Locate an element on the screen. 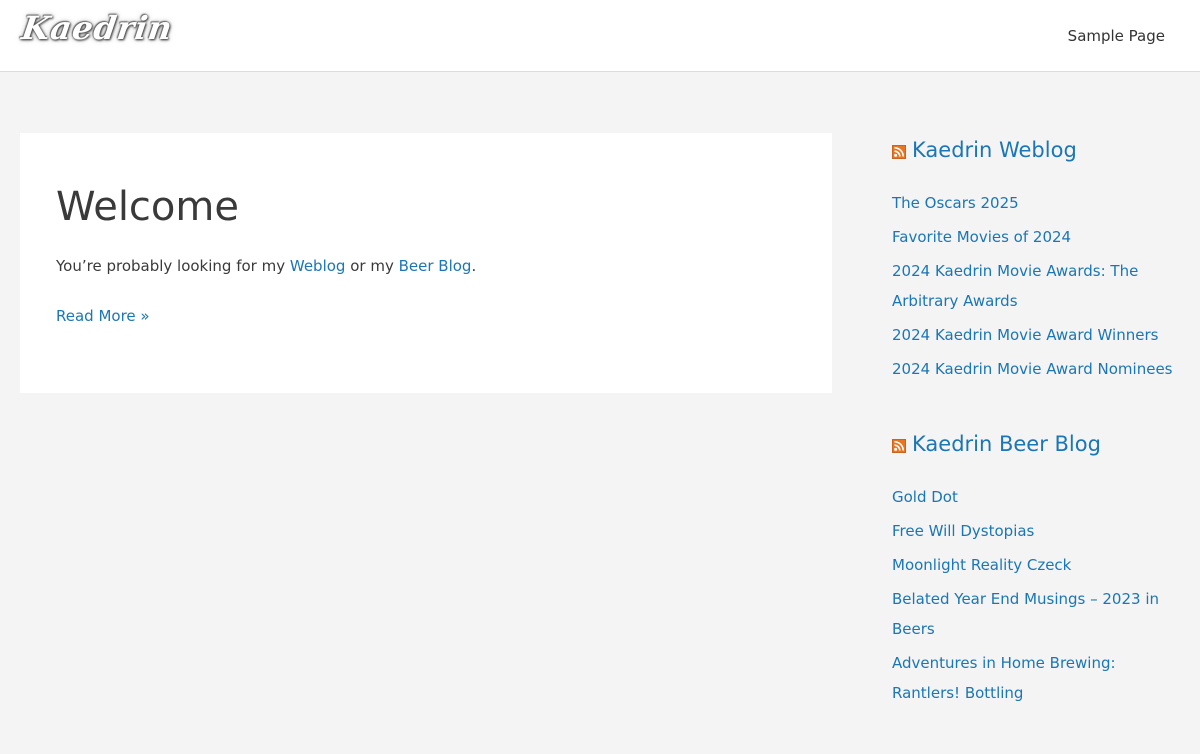 This screenshot has height=754, width=1200. beer-post-link: Gold Dot is located at coordinates (925, 497).